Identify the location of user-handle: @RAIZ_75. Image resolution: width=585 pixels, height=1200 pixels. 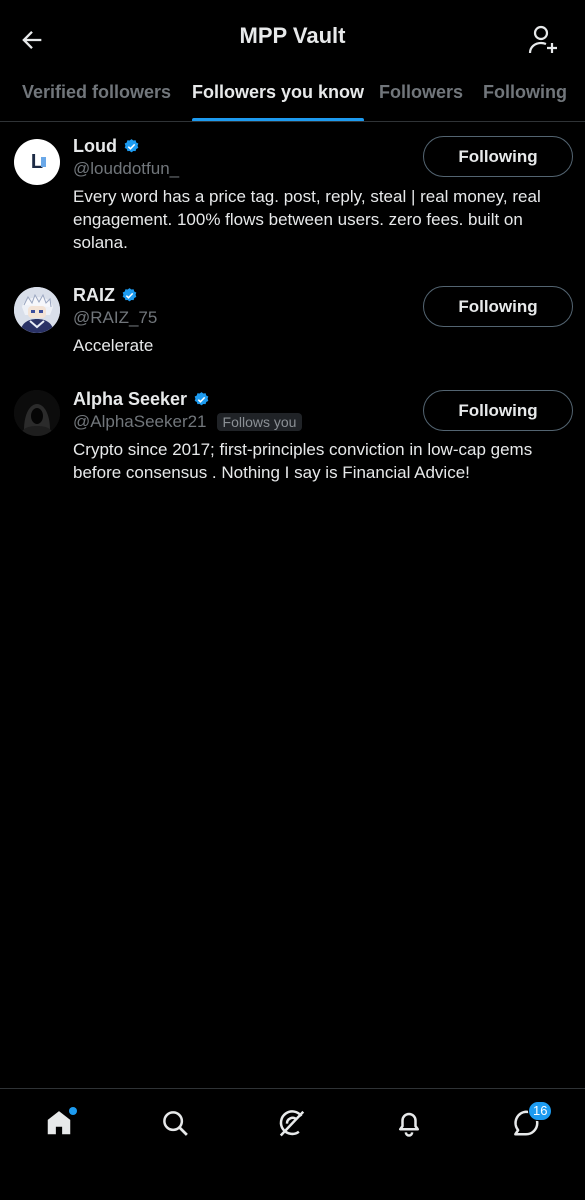
(115, 317).